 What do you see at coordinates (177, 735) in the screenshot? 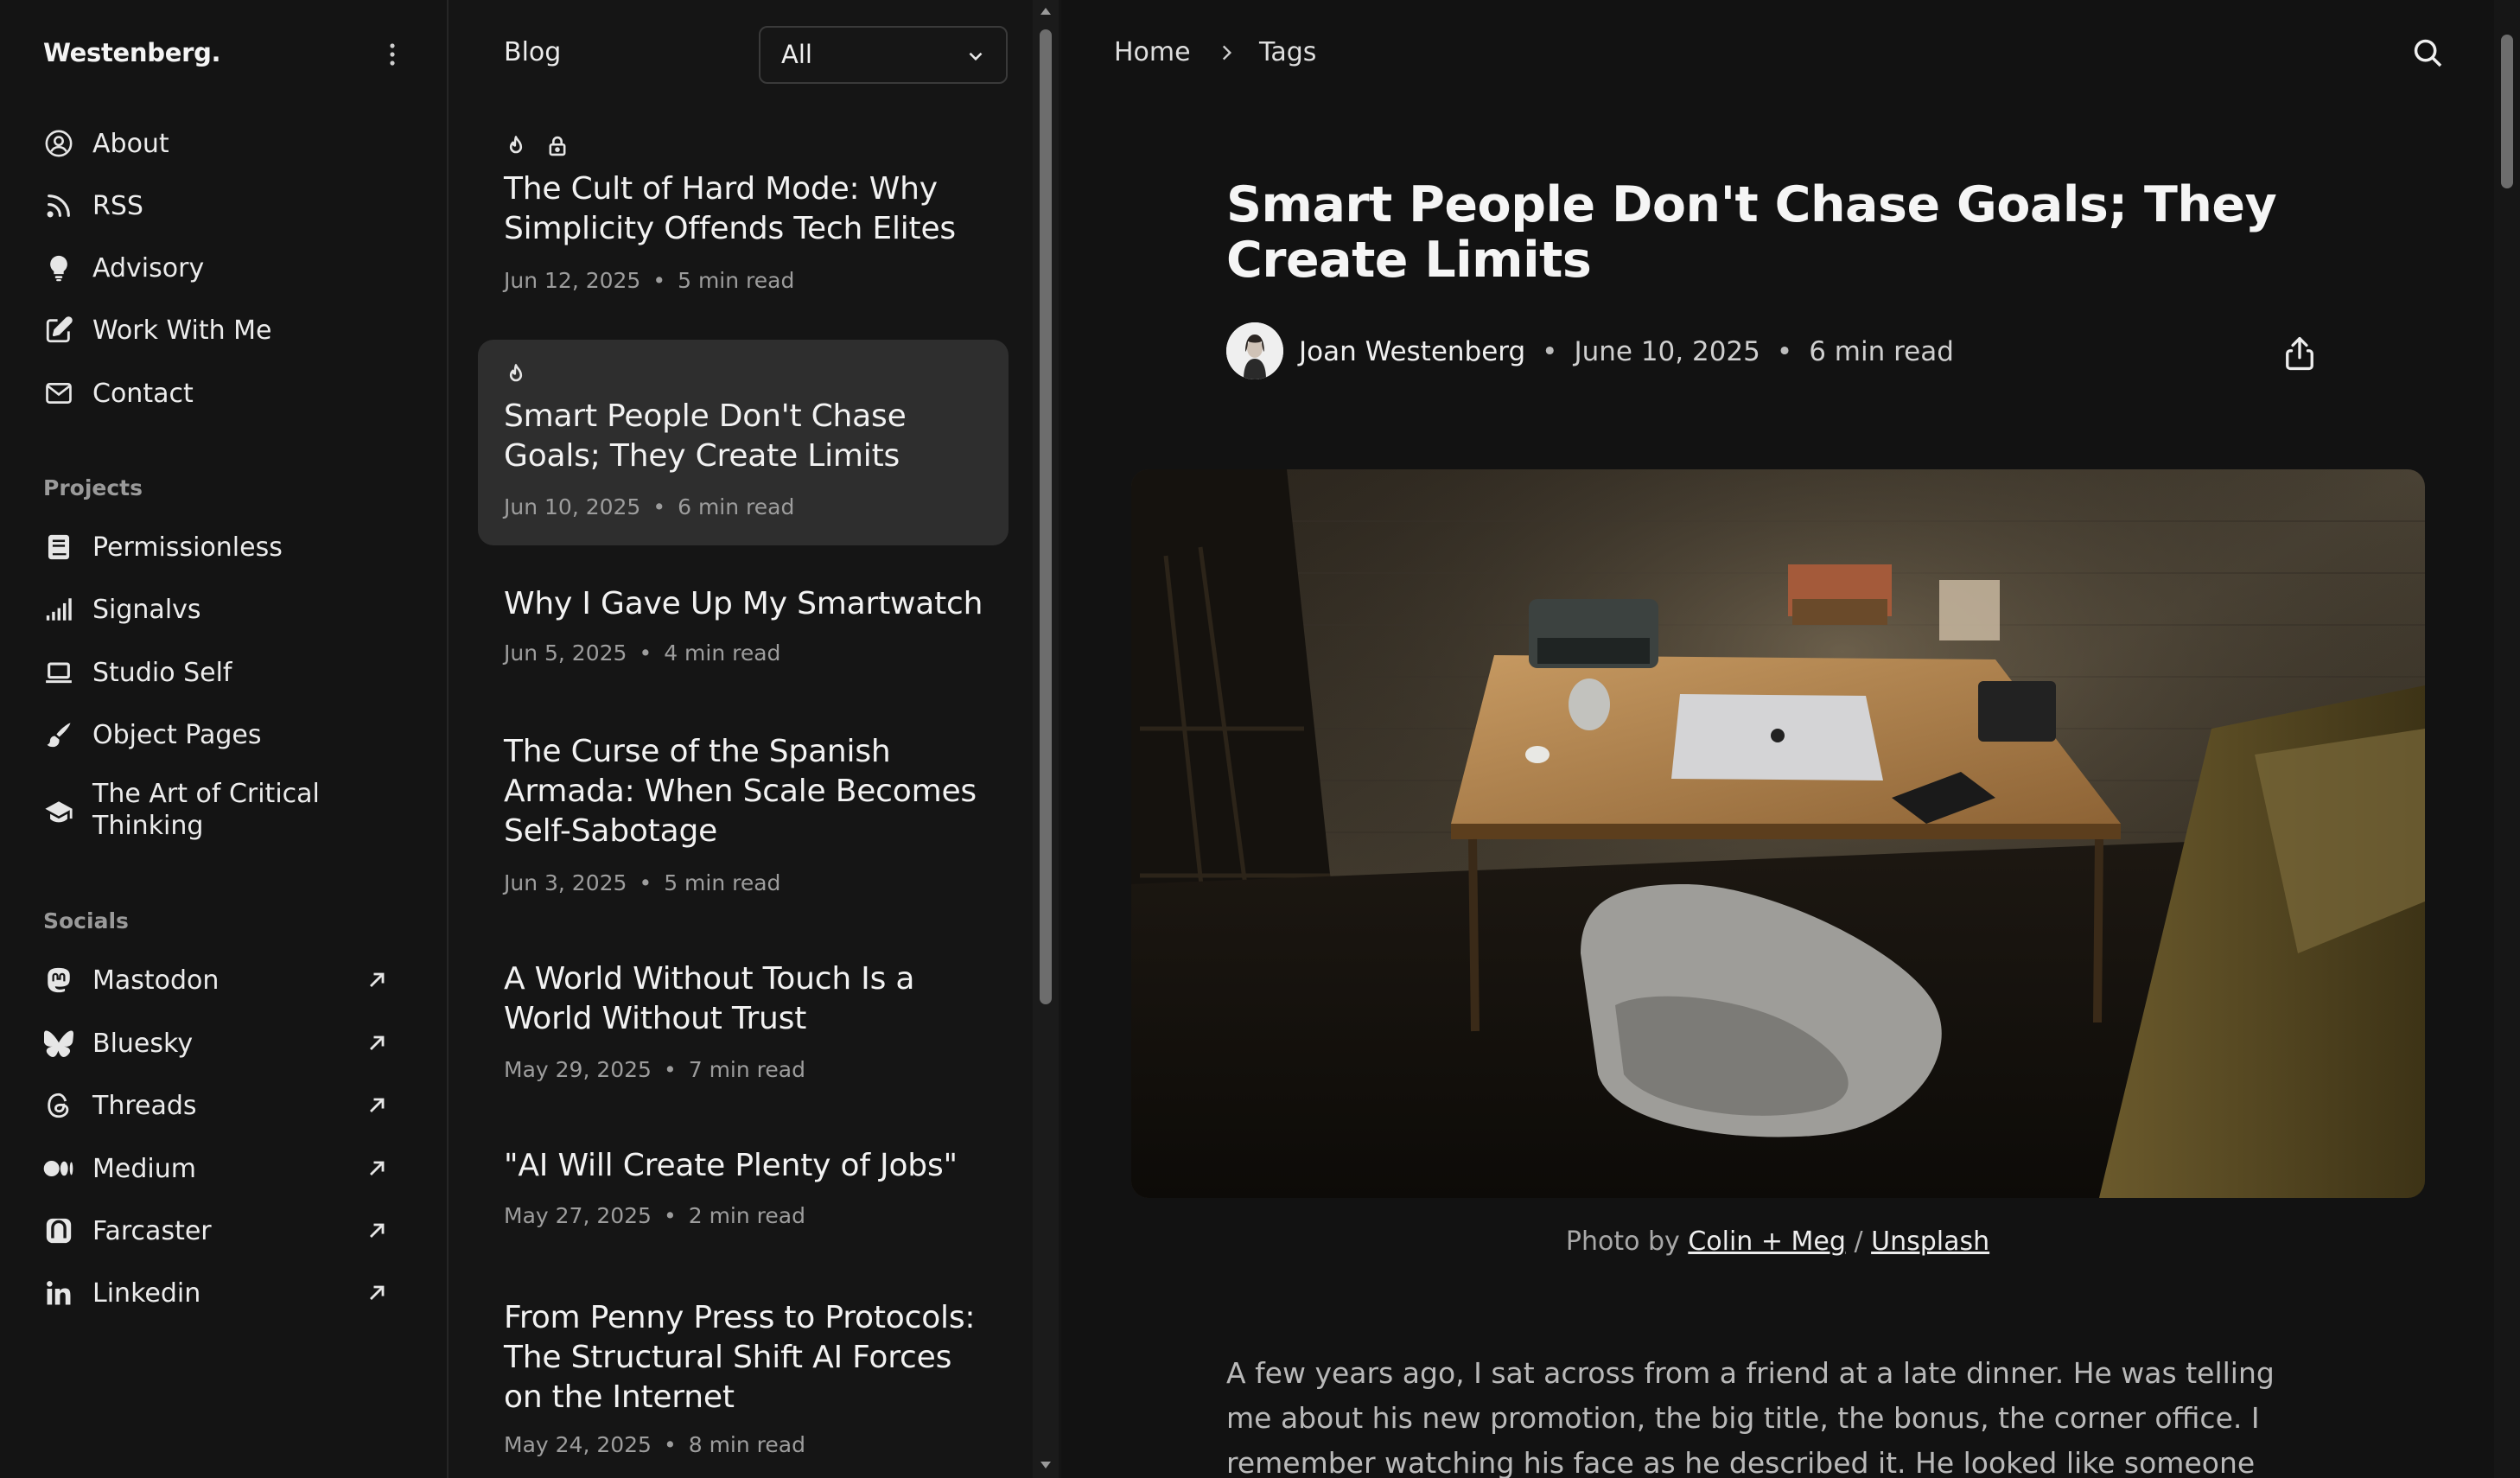
I see `nav-label: Object Pages` at bounding box center [177, 735].